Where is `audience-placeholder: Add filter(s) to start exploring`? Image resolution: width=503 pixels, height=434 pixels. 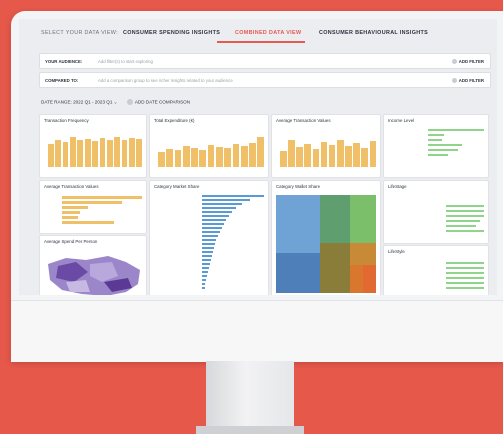
audience-placeholder: Add filter(s) to start exploring is located at coordinates (125, 61).